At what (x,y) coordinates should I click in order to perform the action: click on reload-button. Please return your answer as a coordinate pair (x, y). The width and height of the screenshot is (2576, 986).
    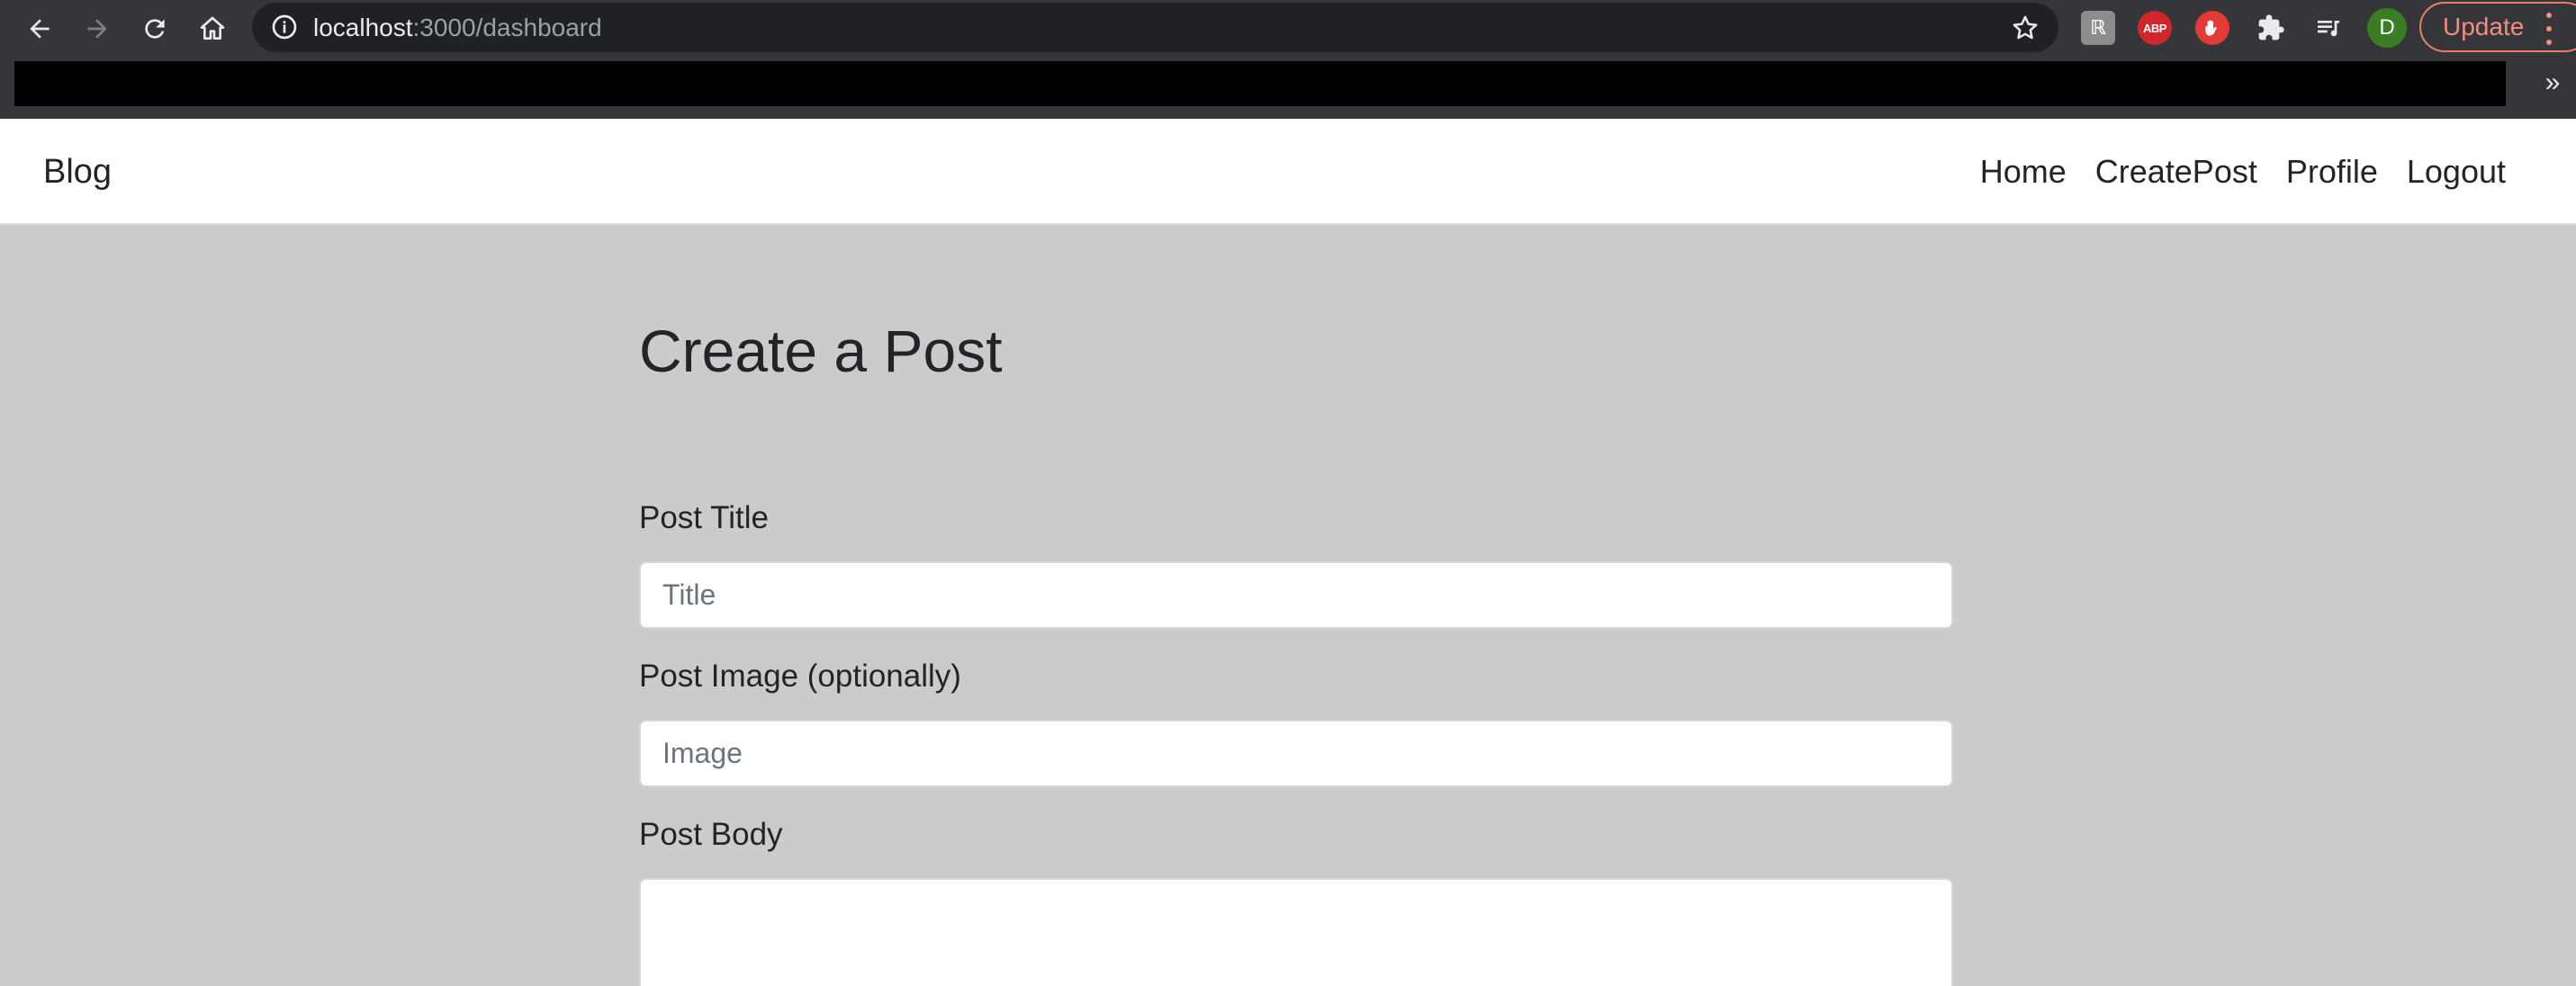
    Looking at the image, I should click on (154, 28).